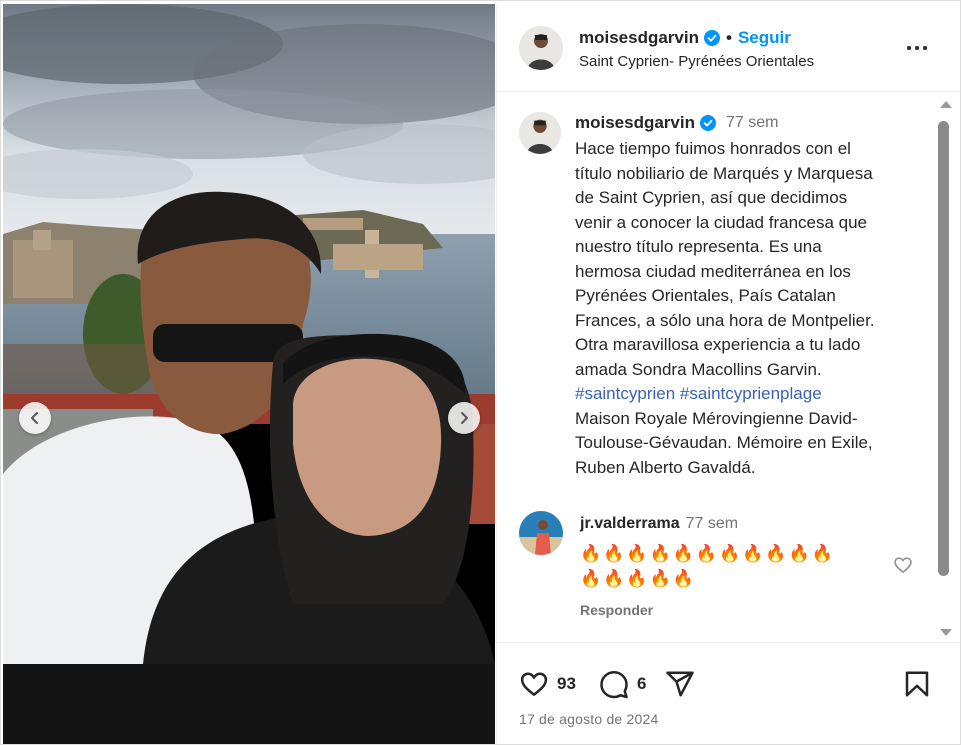 The image size is (961, 745). What do you see at coordinates (943, 348) in the screenshot?
I see `scrollbar-thumb` at bounding box center [943, 348].